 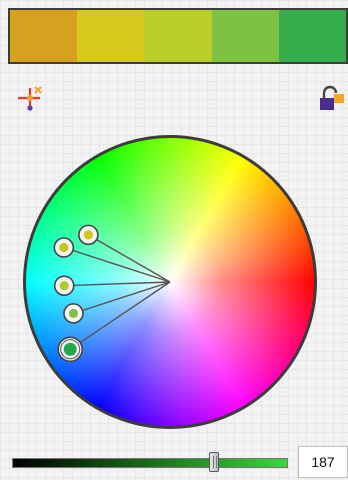 What do you see at coordinates (332, 99) in the screenshot?
I see `lock-icon` at bounding box center [332, 99].